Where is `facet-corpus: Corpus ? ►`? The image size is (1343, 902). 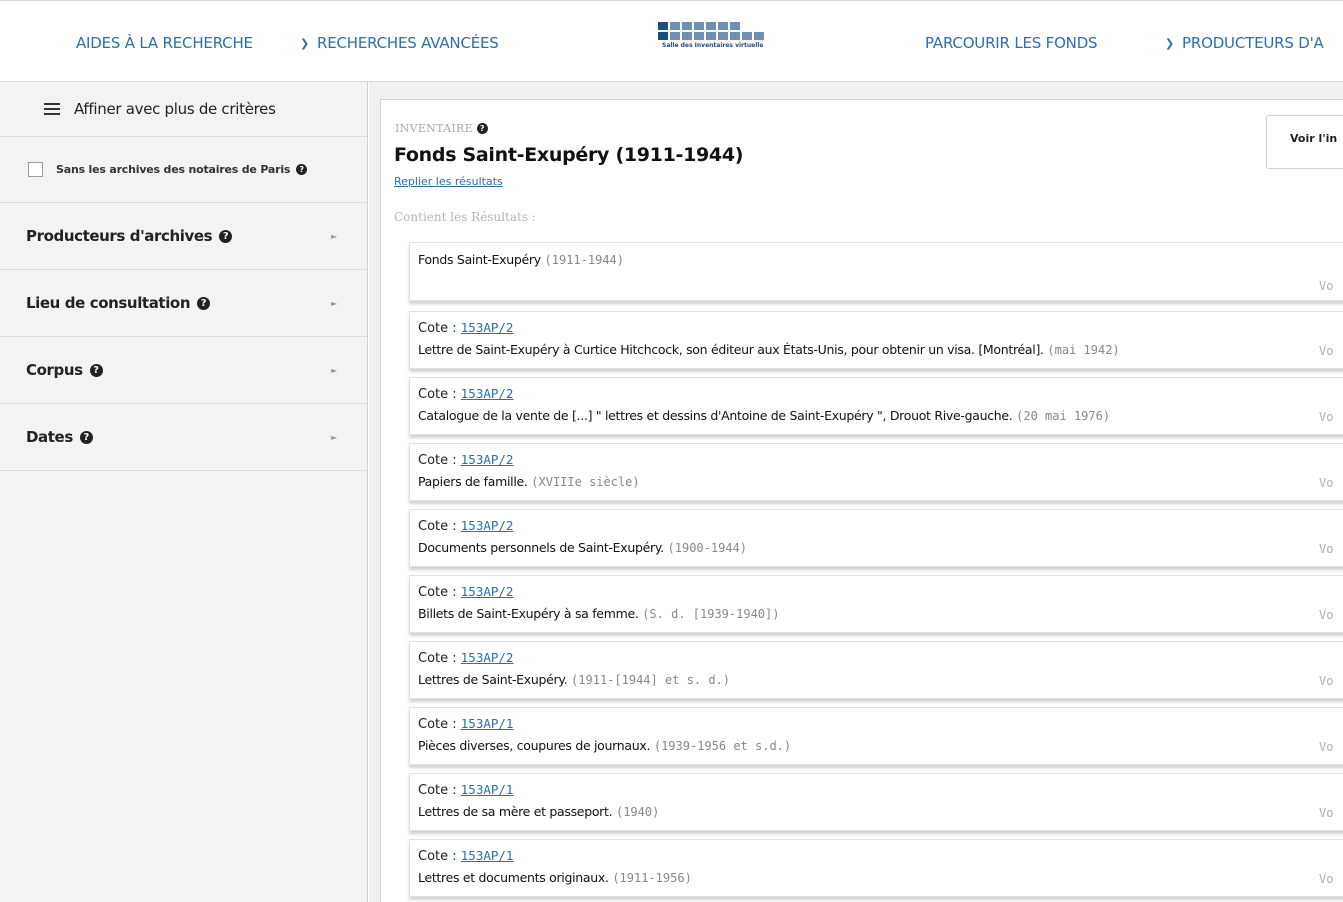
facet-corpus: Corpus ? ► is located at coordinates (183, 370).